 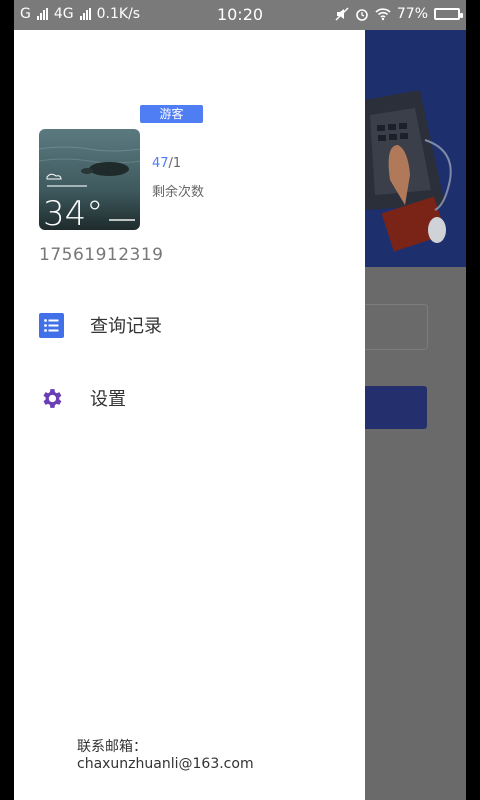 I want to click on query-count-total: /1, so click(x=175, y=163).